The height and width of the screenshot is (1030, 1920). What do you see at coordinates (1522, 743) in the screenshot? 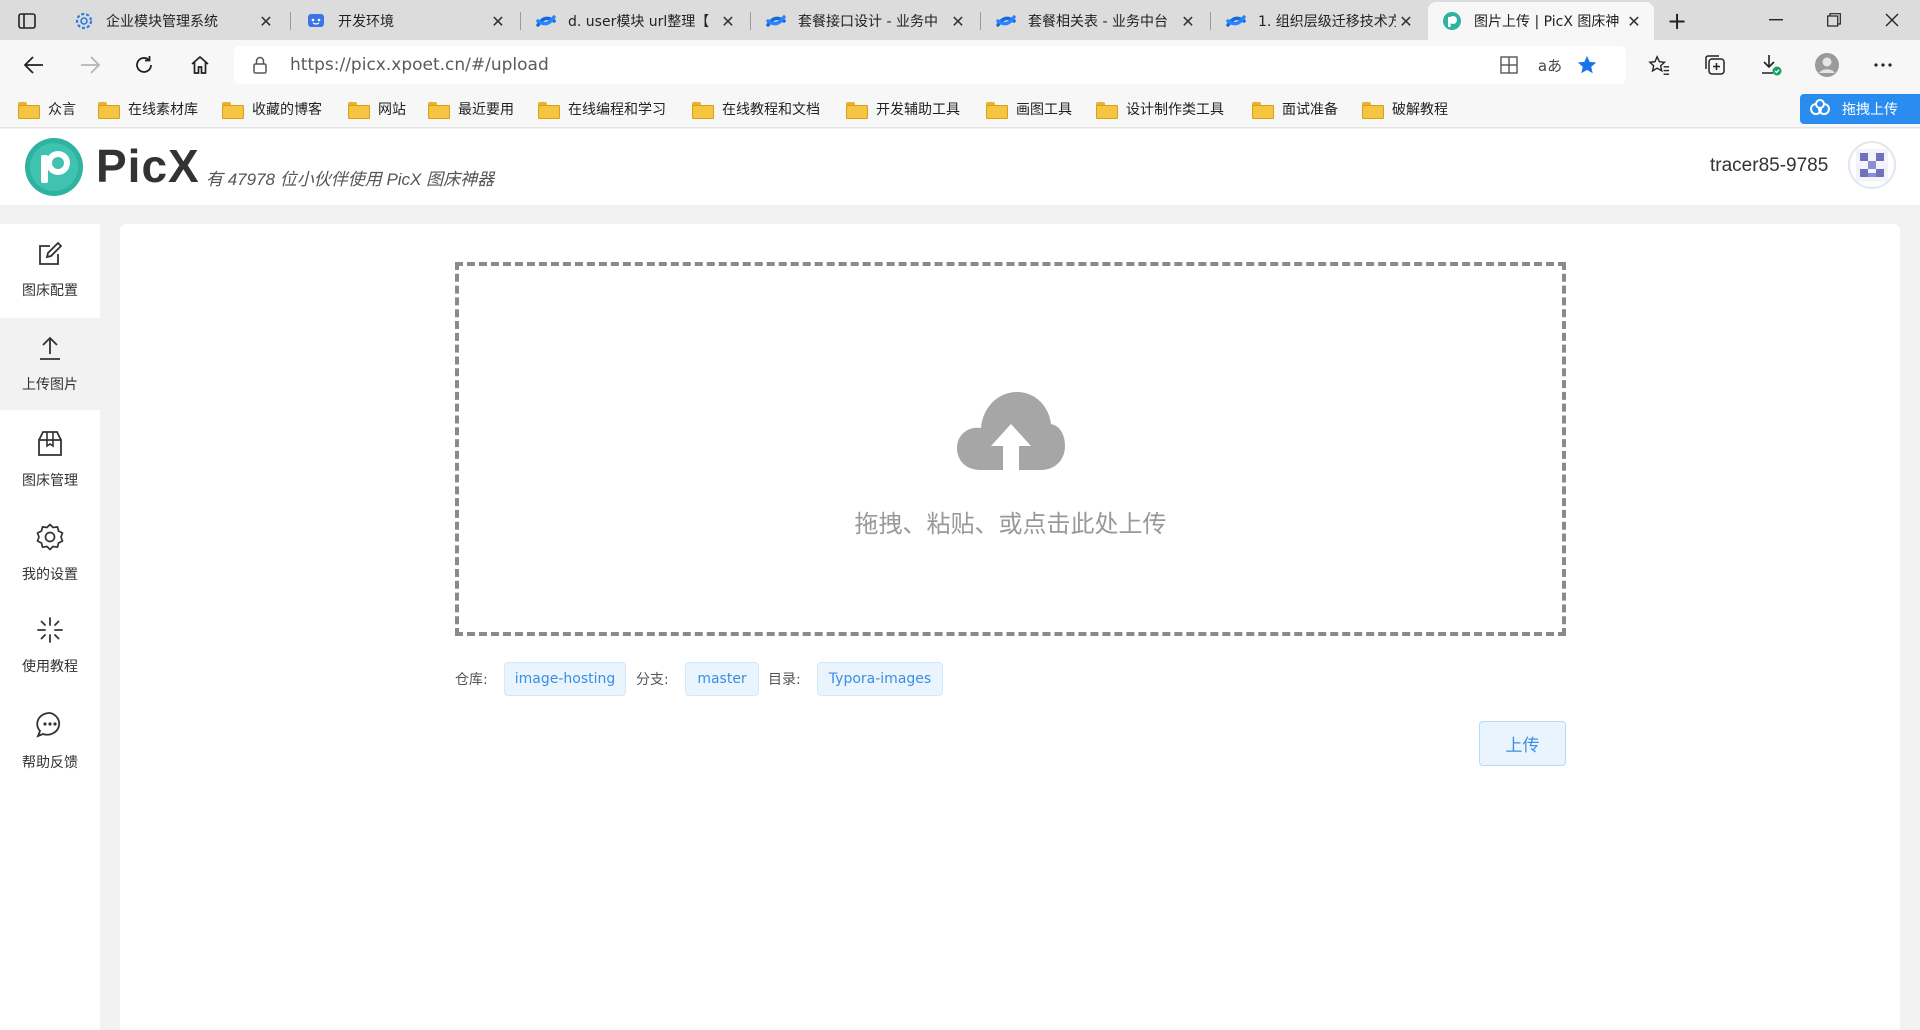
I see `upload-button: 上传` at bounding box center [1522, 743].